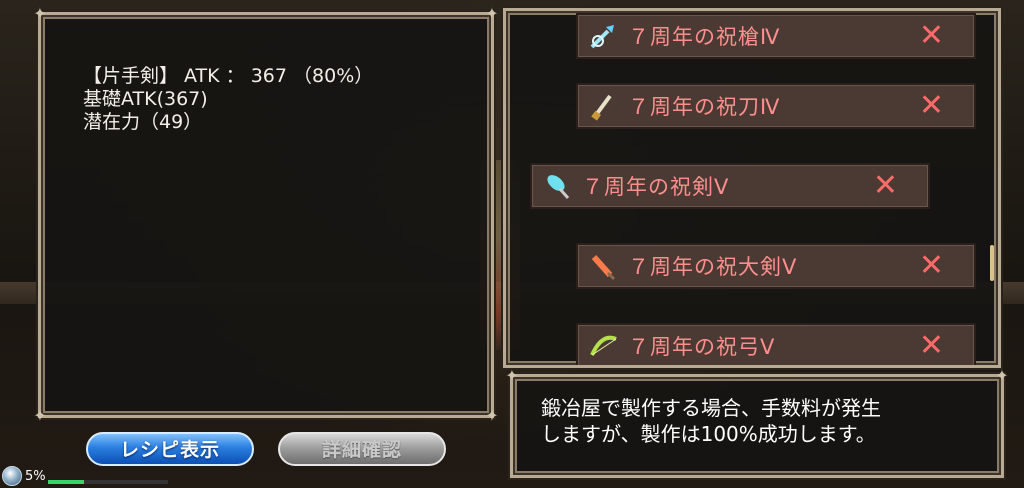  Describe the element at coordinates (711, 421) in the screenshot. I see `description-text: 鍛冶屋で製作する場合、手数料が発生 しますが、製作は100%成功します。` at that location.